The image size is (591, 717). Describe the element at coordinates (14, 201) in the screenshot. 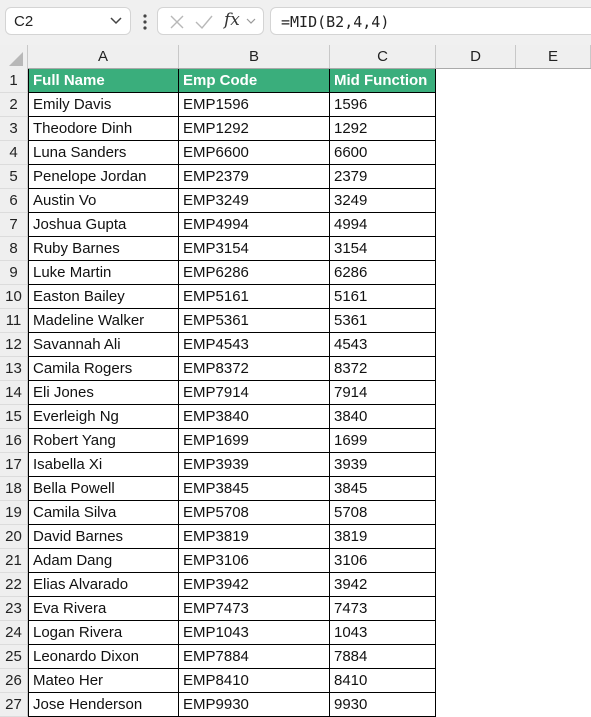

I see `row-header-6: 6` at that location.